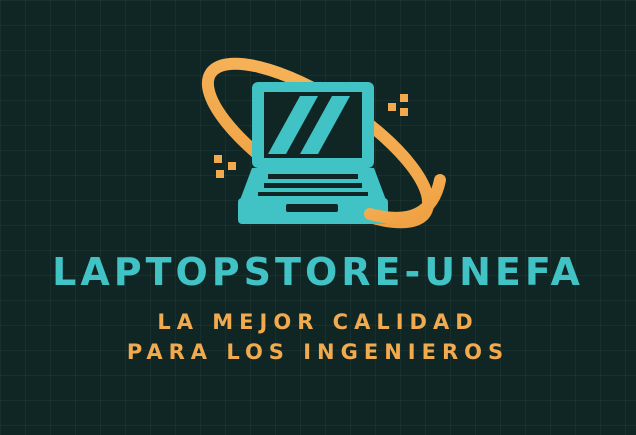  What do you see at coordinates (313, 125) in the screenshot?
I see `laptop-screen` at bounding box center [313, 125].